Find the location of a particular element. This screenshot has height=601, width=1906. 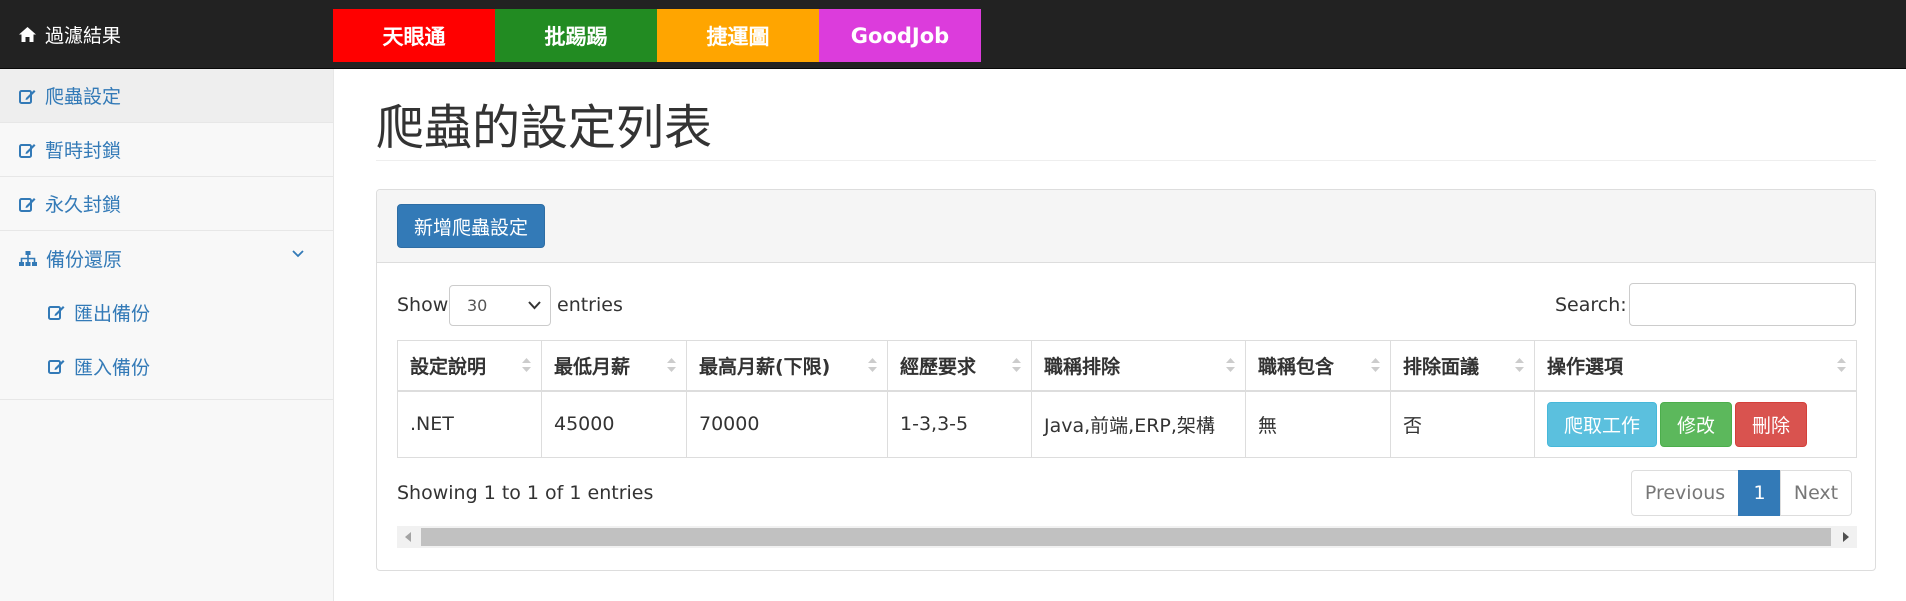

edit-button: 修改 is located at coordinates (1696, 424).